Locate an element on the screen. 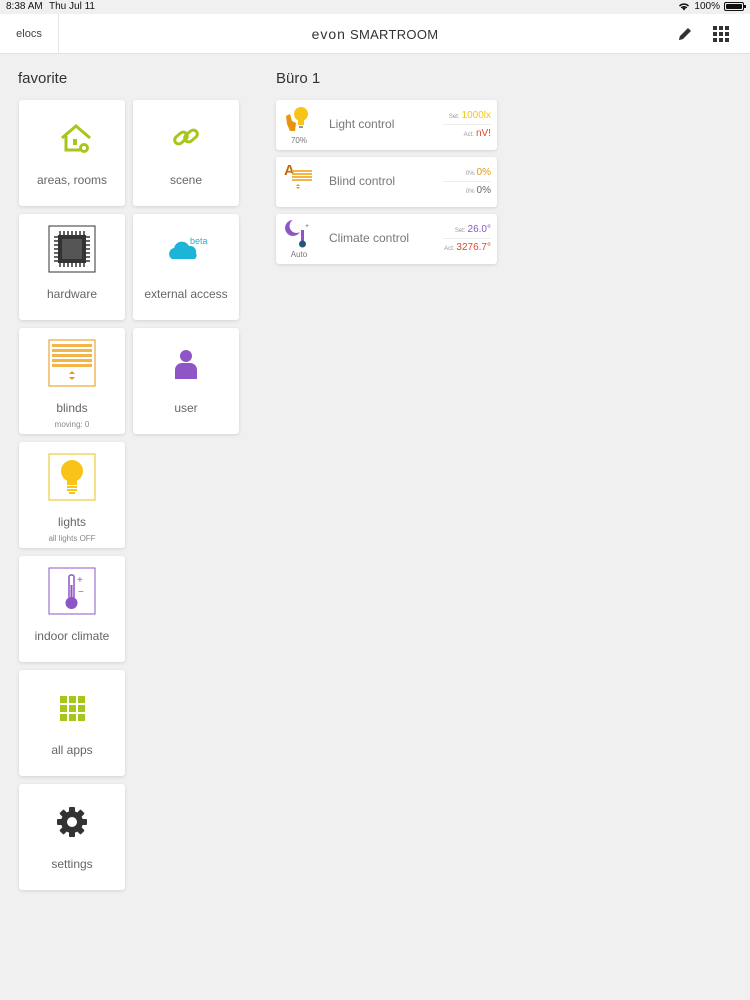 This screenshot has width=750, height=1000. set-key: 0% is located at coordinates (470, 174).